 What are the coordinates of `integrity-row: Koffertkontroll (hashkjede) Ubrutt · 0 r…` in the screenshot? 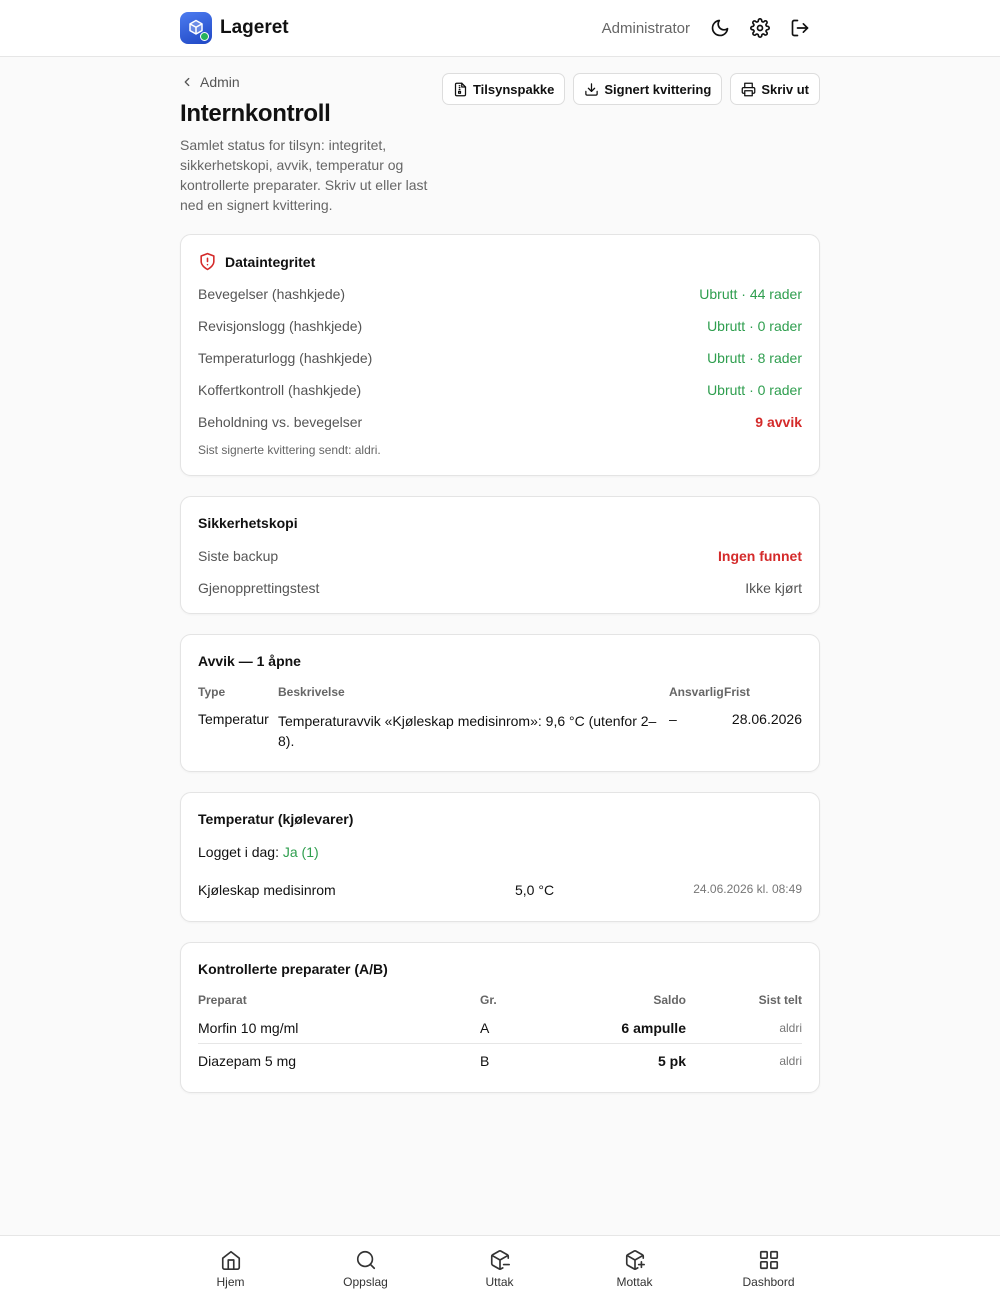 It's located at (500, 390).